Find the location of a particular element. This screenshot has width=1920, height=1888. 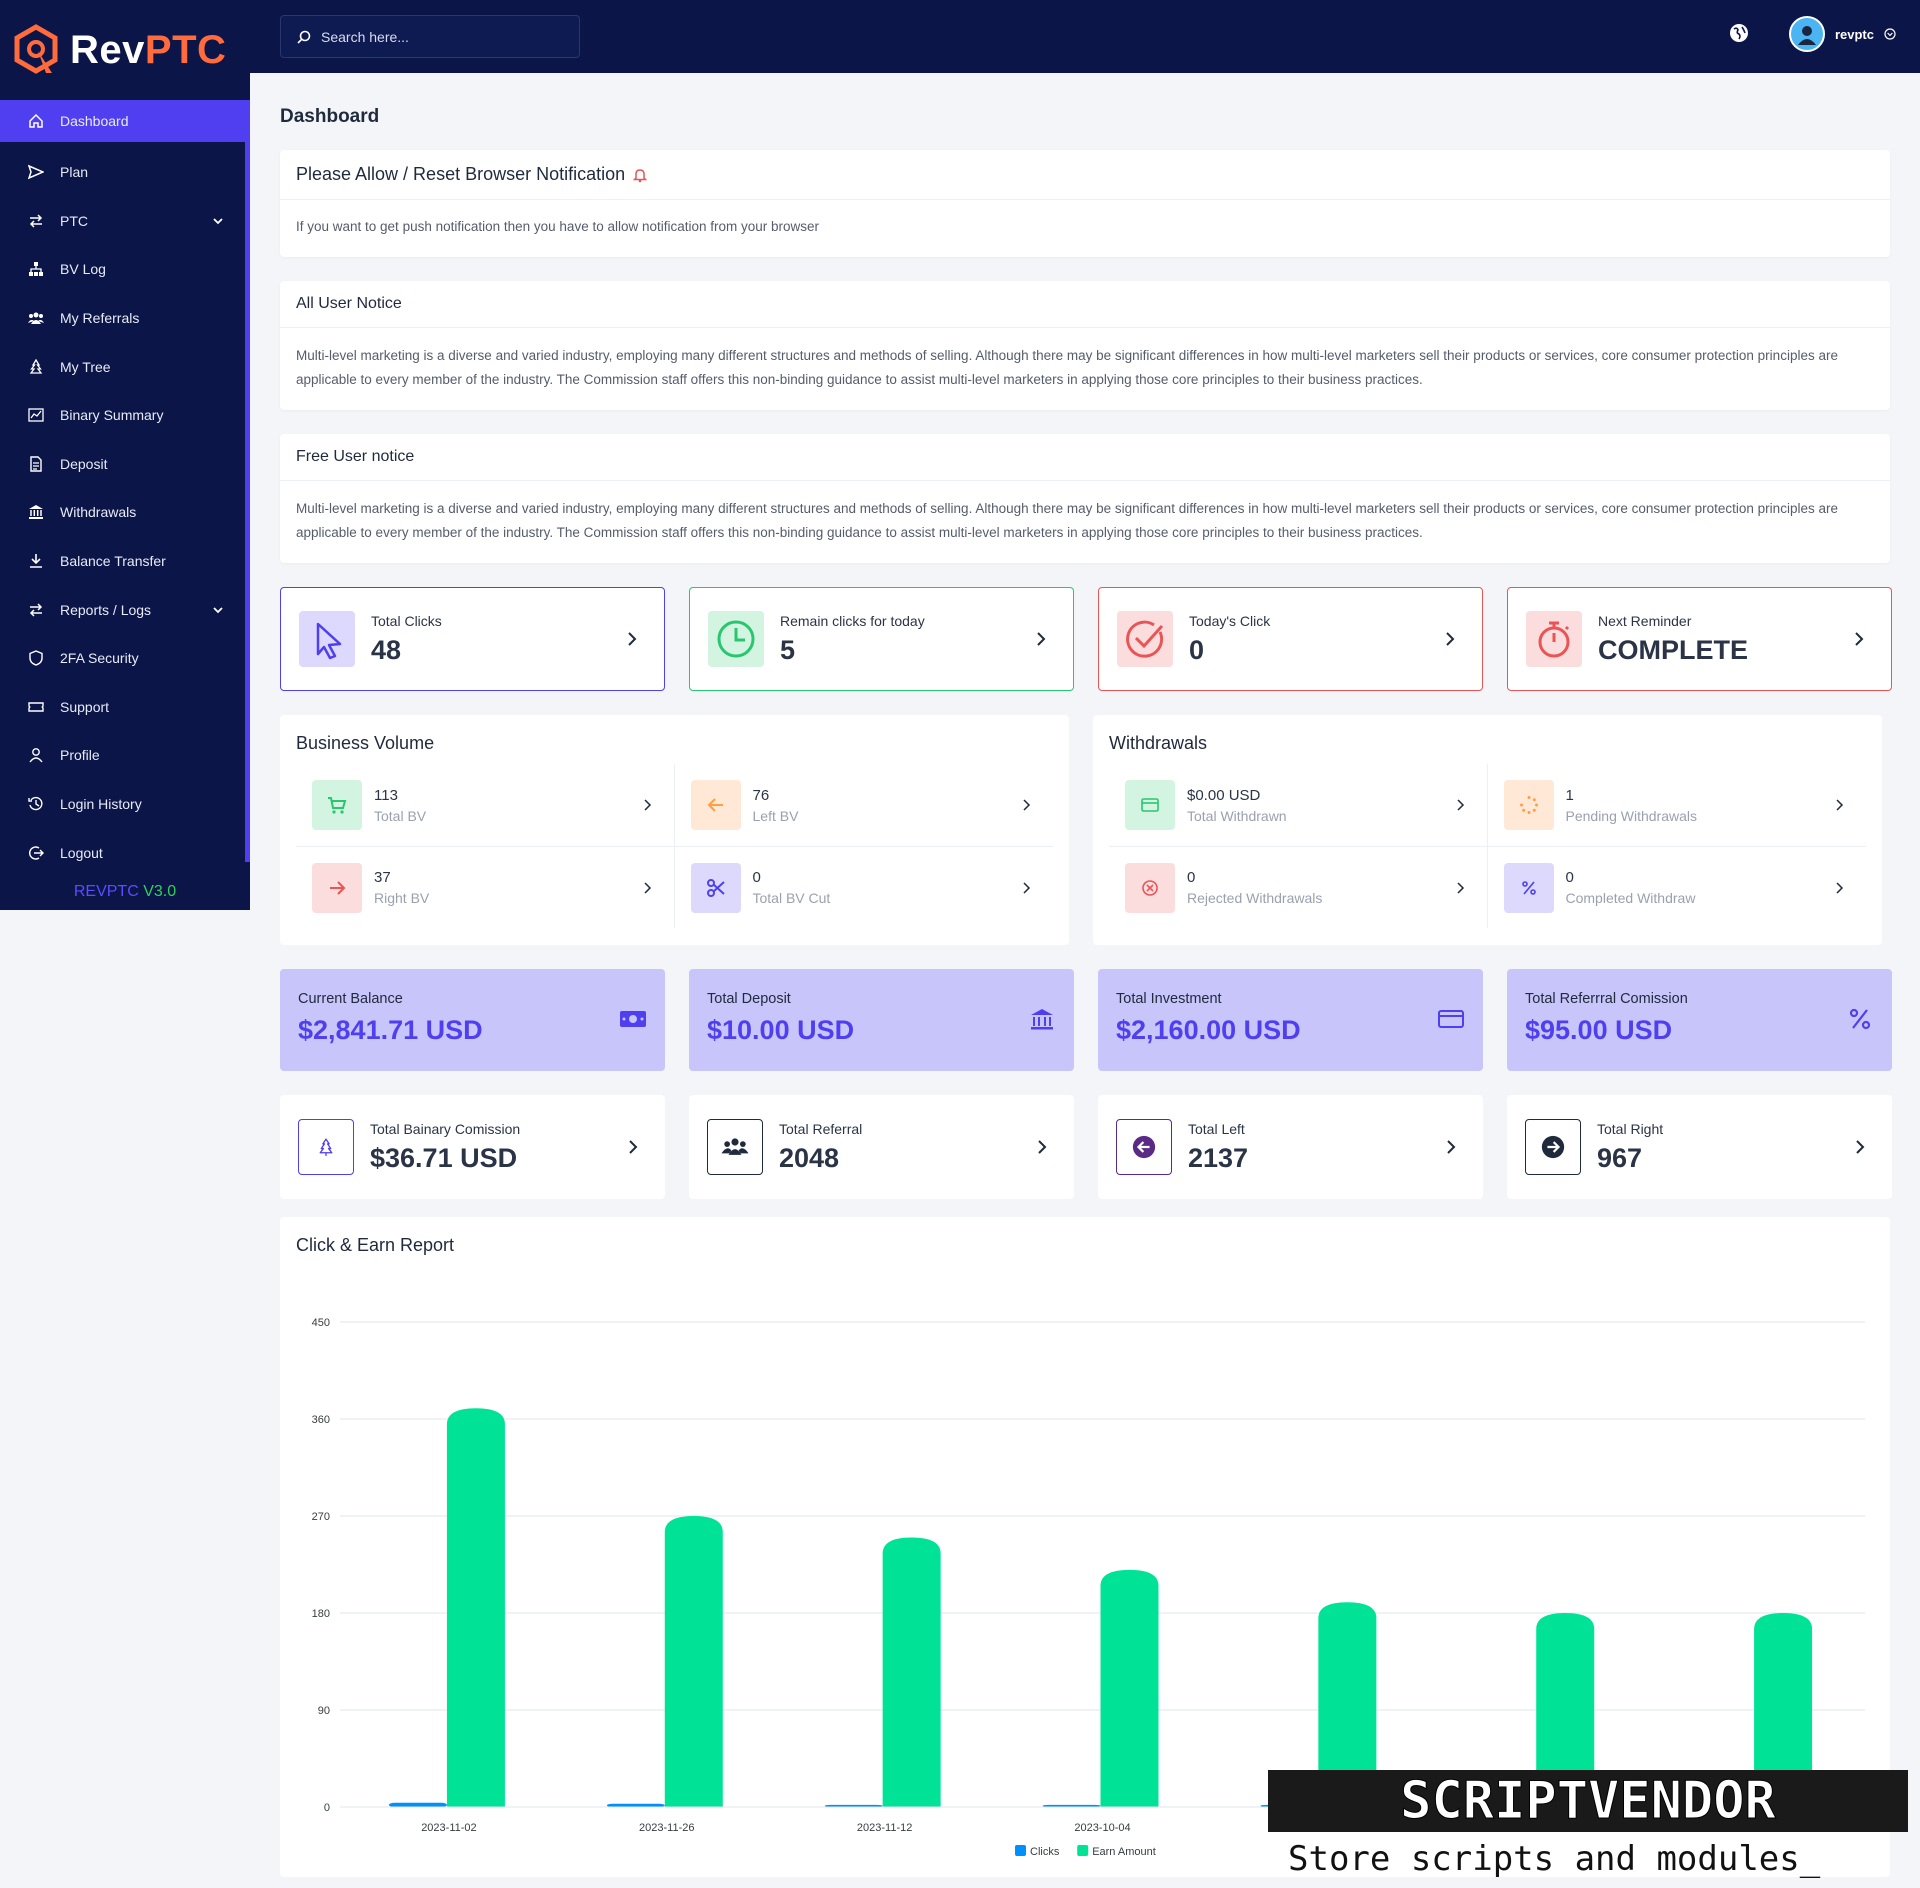

brand-logo: RevPTC is located at coordinates (125, 50).